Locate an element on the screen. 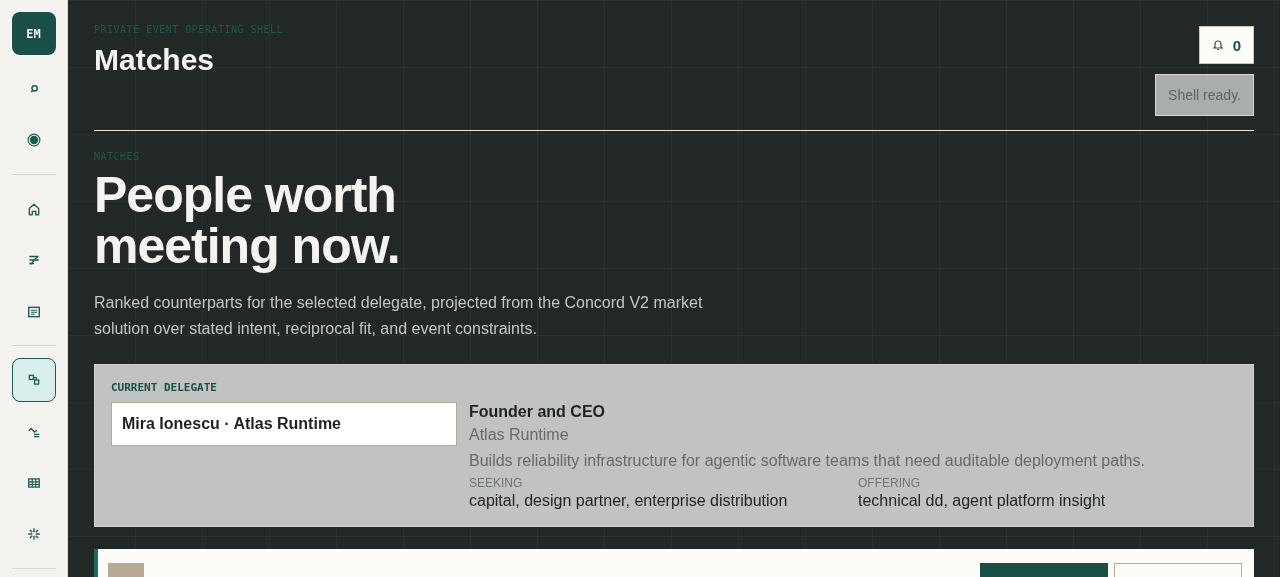  delegate-company: Atlas Runtime is located at coordinates (519, 435).